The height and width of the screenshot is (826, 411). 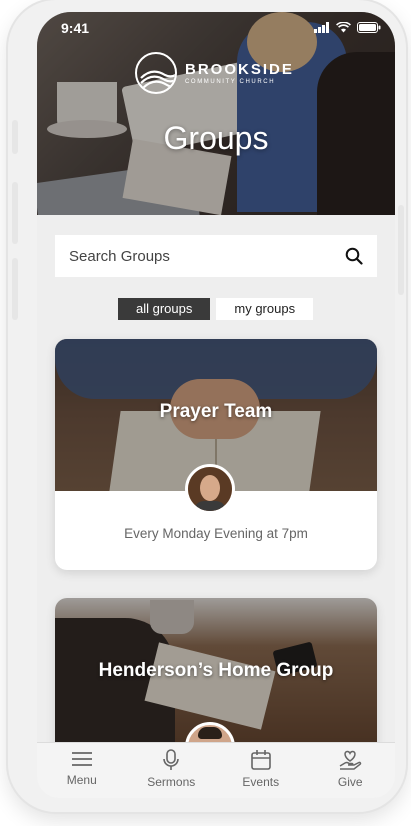 I want to click on signal-icon, so click(x=321, y=27).